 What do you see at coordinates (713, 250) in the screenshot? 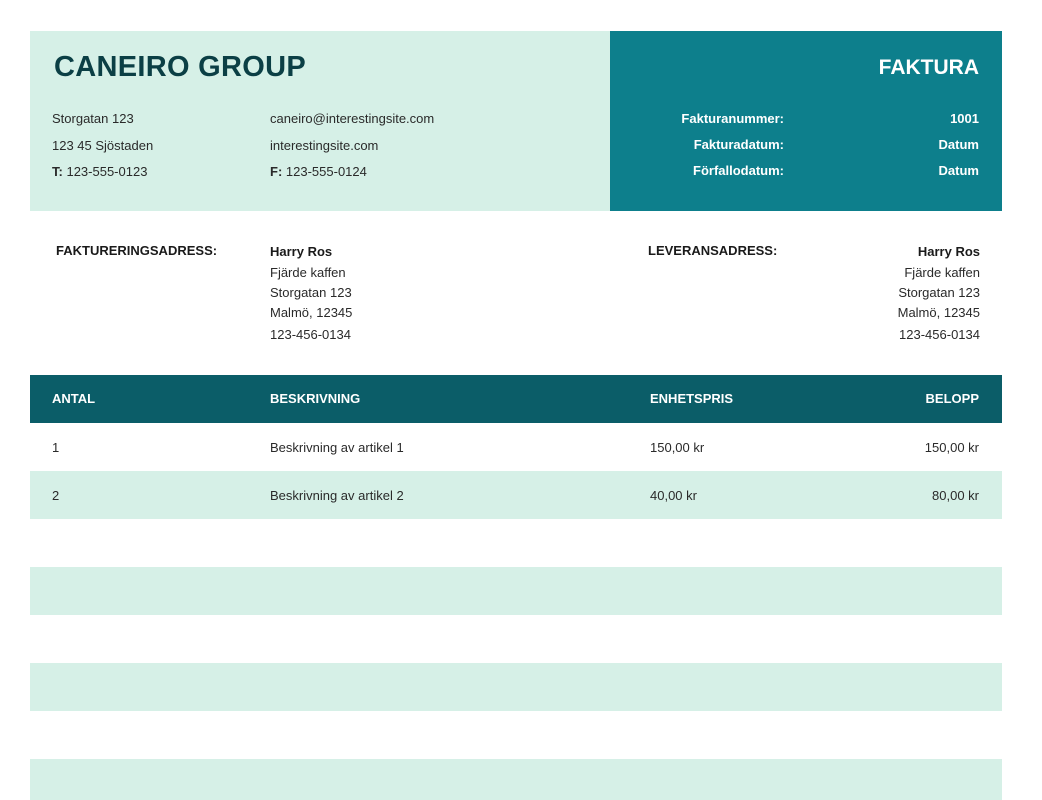
I see `shipping-address-heading: LEVERANSADRESS:` at bounding box center [713, 250].